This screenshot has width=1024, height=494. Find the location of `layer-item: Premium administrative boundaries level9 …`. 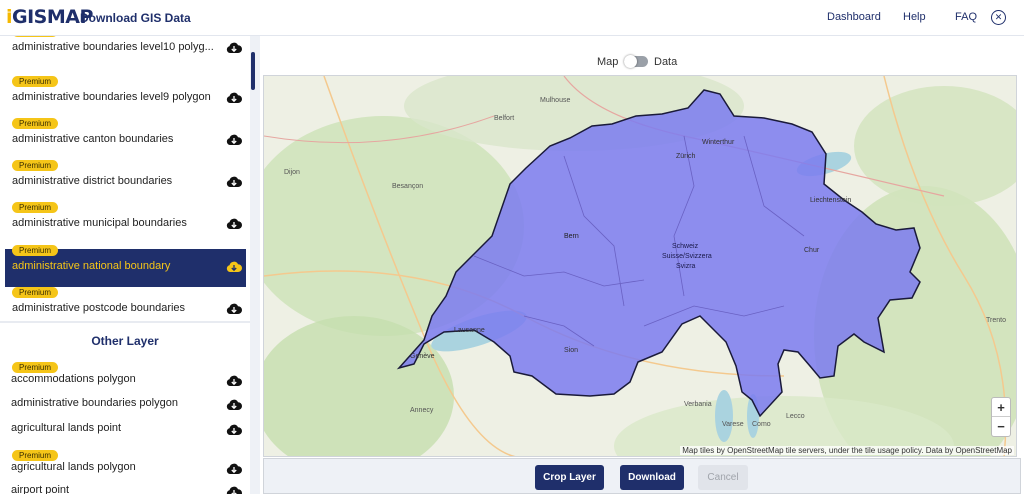

layer-item: Premium administrative boundaries level9 … is located at coordinates (125, 97).